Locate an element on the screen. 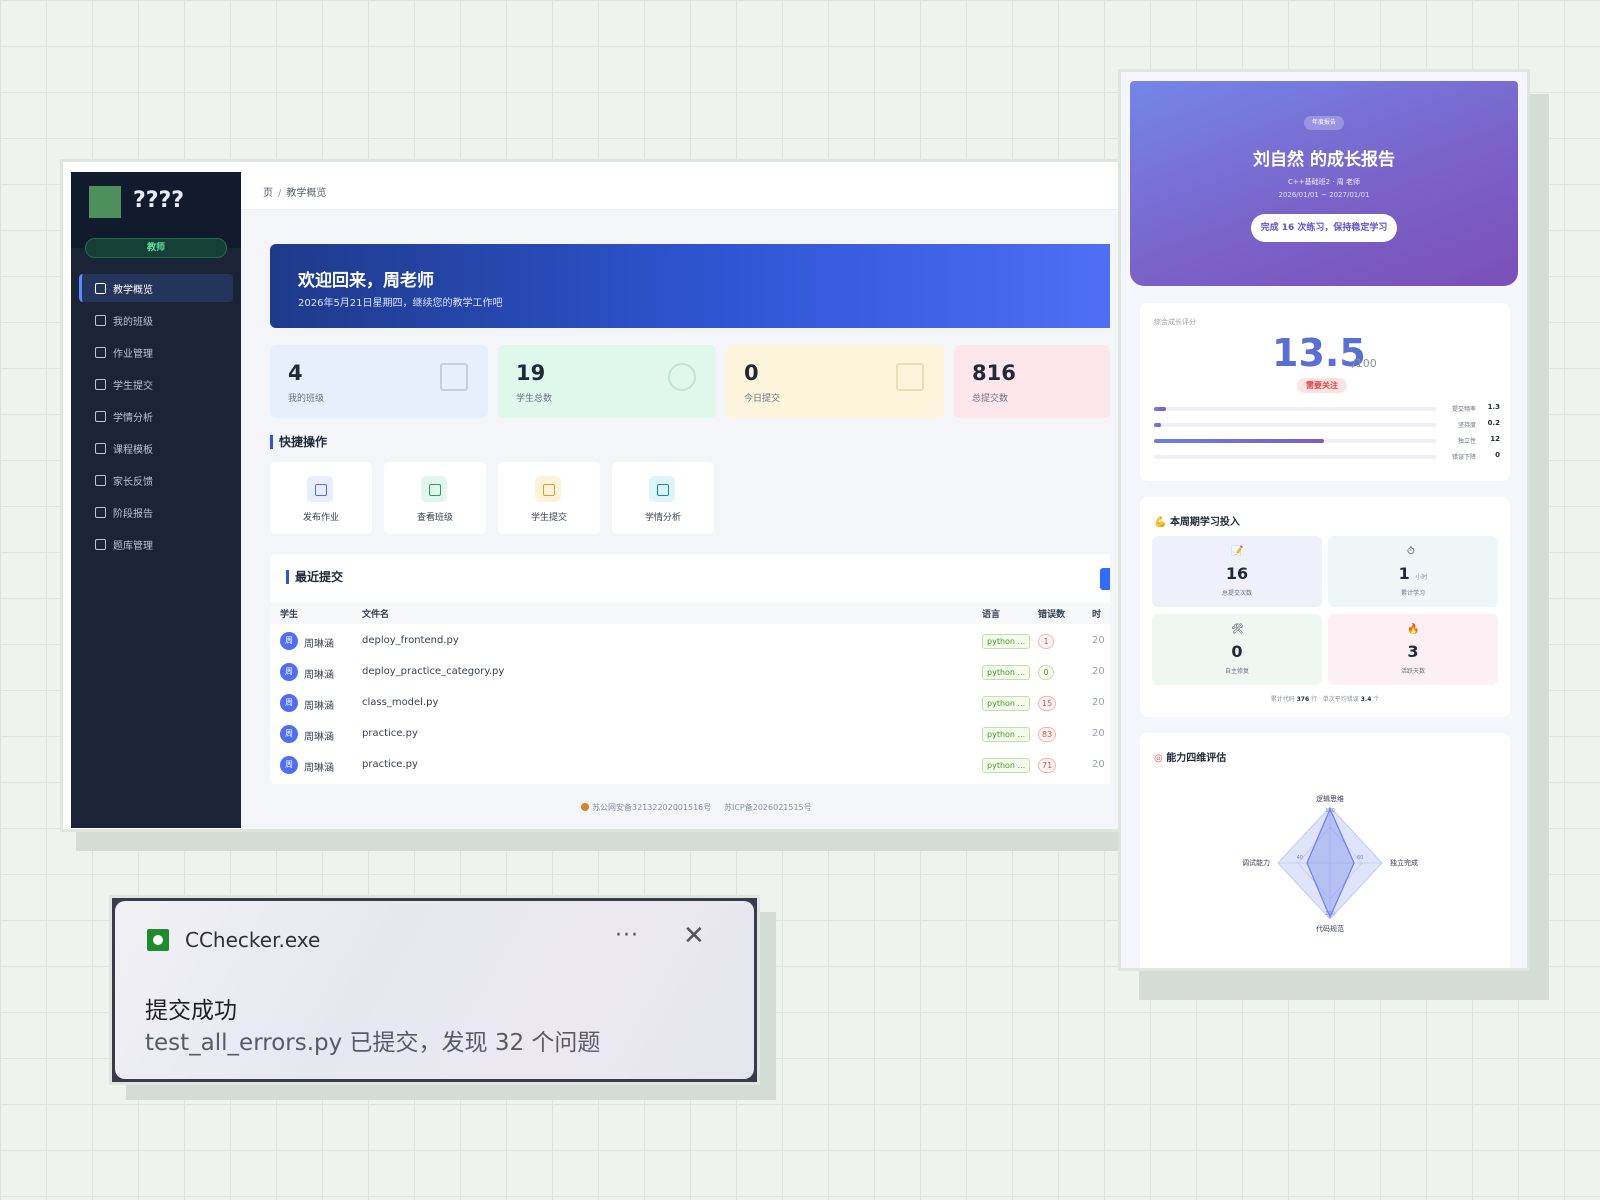  sidebar-item-templates: 课程模板 is located at coordinates (156, 448).